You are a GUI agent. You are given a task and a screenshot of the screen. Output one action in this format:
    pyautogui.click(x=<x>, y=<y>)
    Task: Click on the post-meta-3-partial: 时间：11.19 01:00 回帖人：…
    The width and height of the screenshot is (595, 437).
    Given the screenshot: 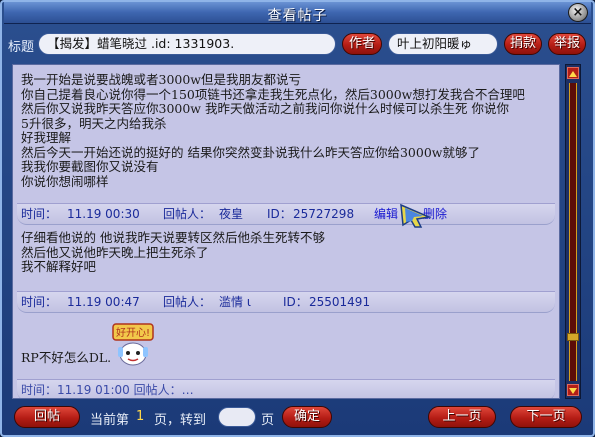 What is the action you would take?
    pyautogui.click(x=286, y=388)
    